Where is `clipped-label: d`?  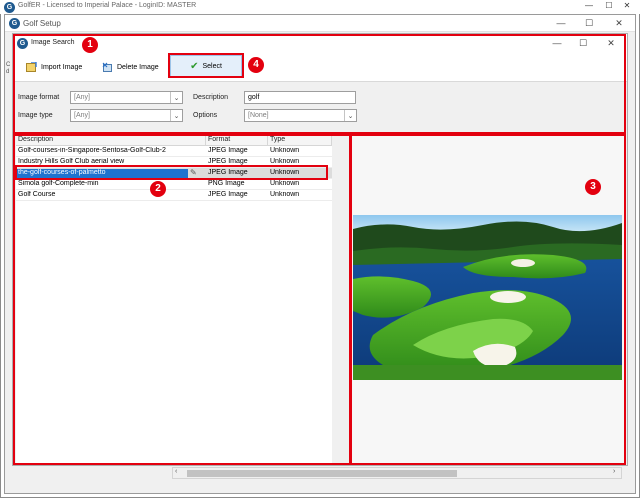 clipped-label: d is located at coordinates (8, 72).